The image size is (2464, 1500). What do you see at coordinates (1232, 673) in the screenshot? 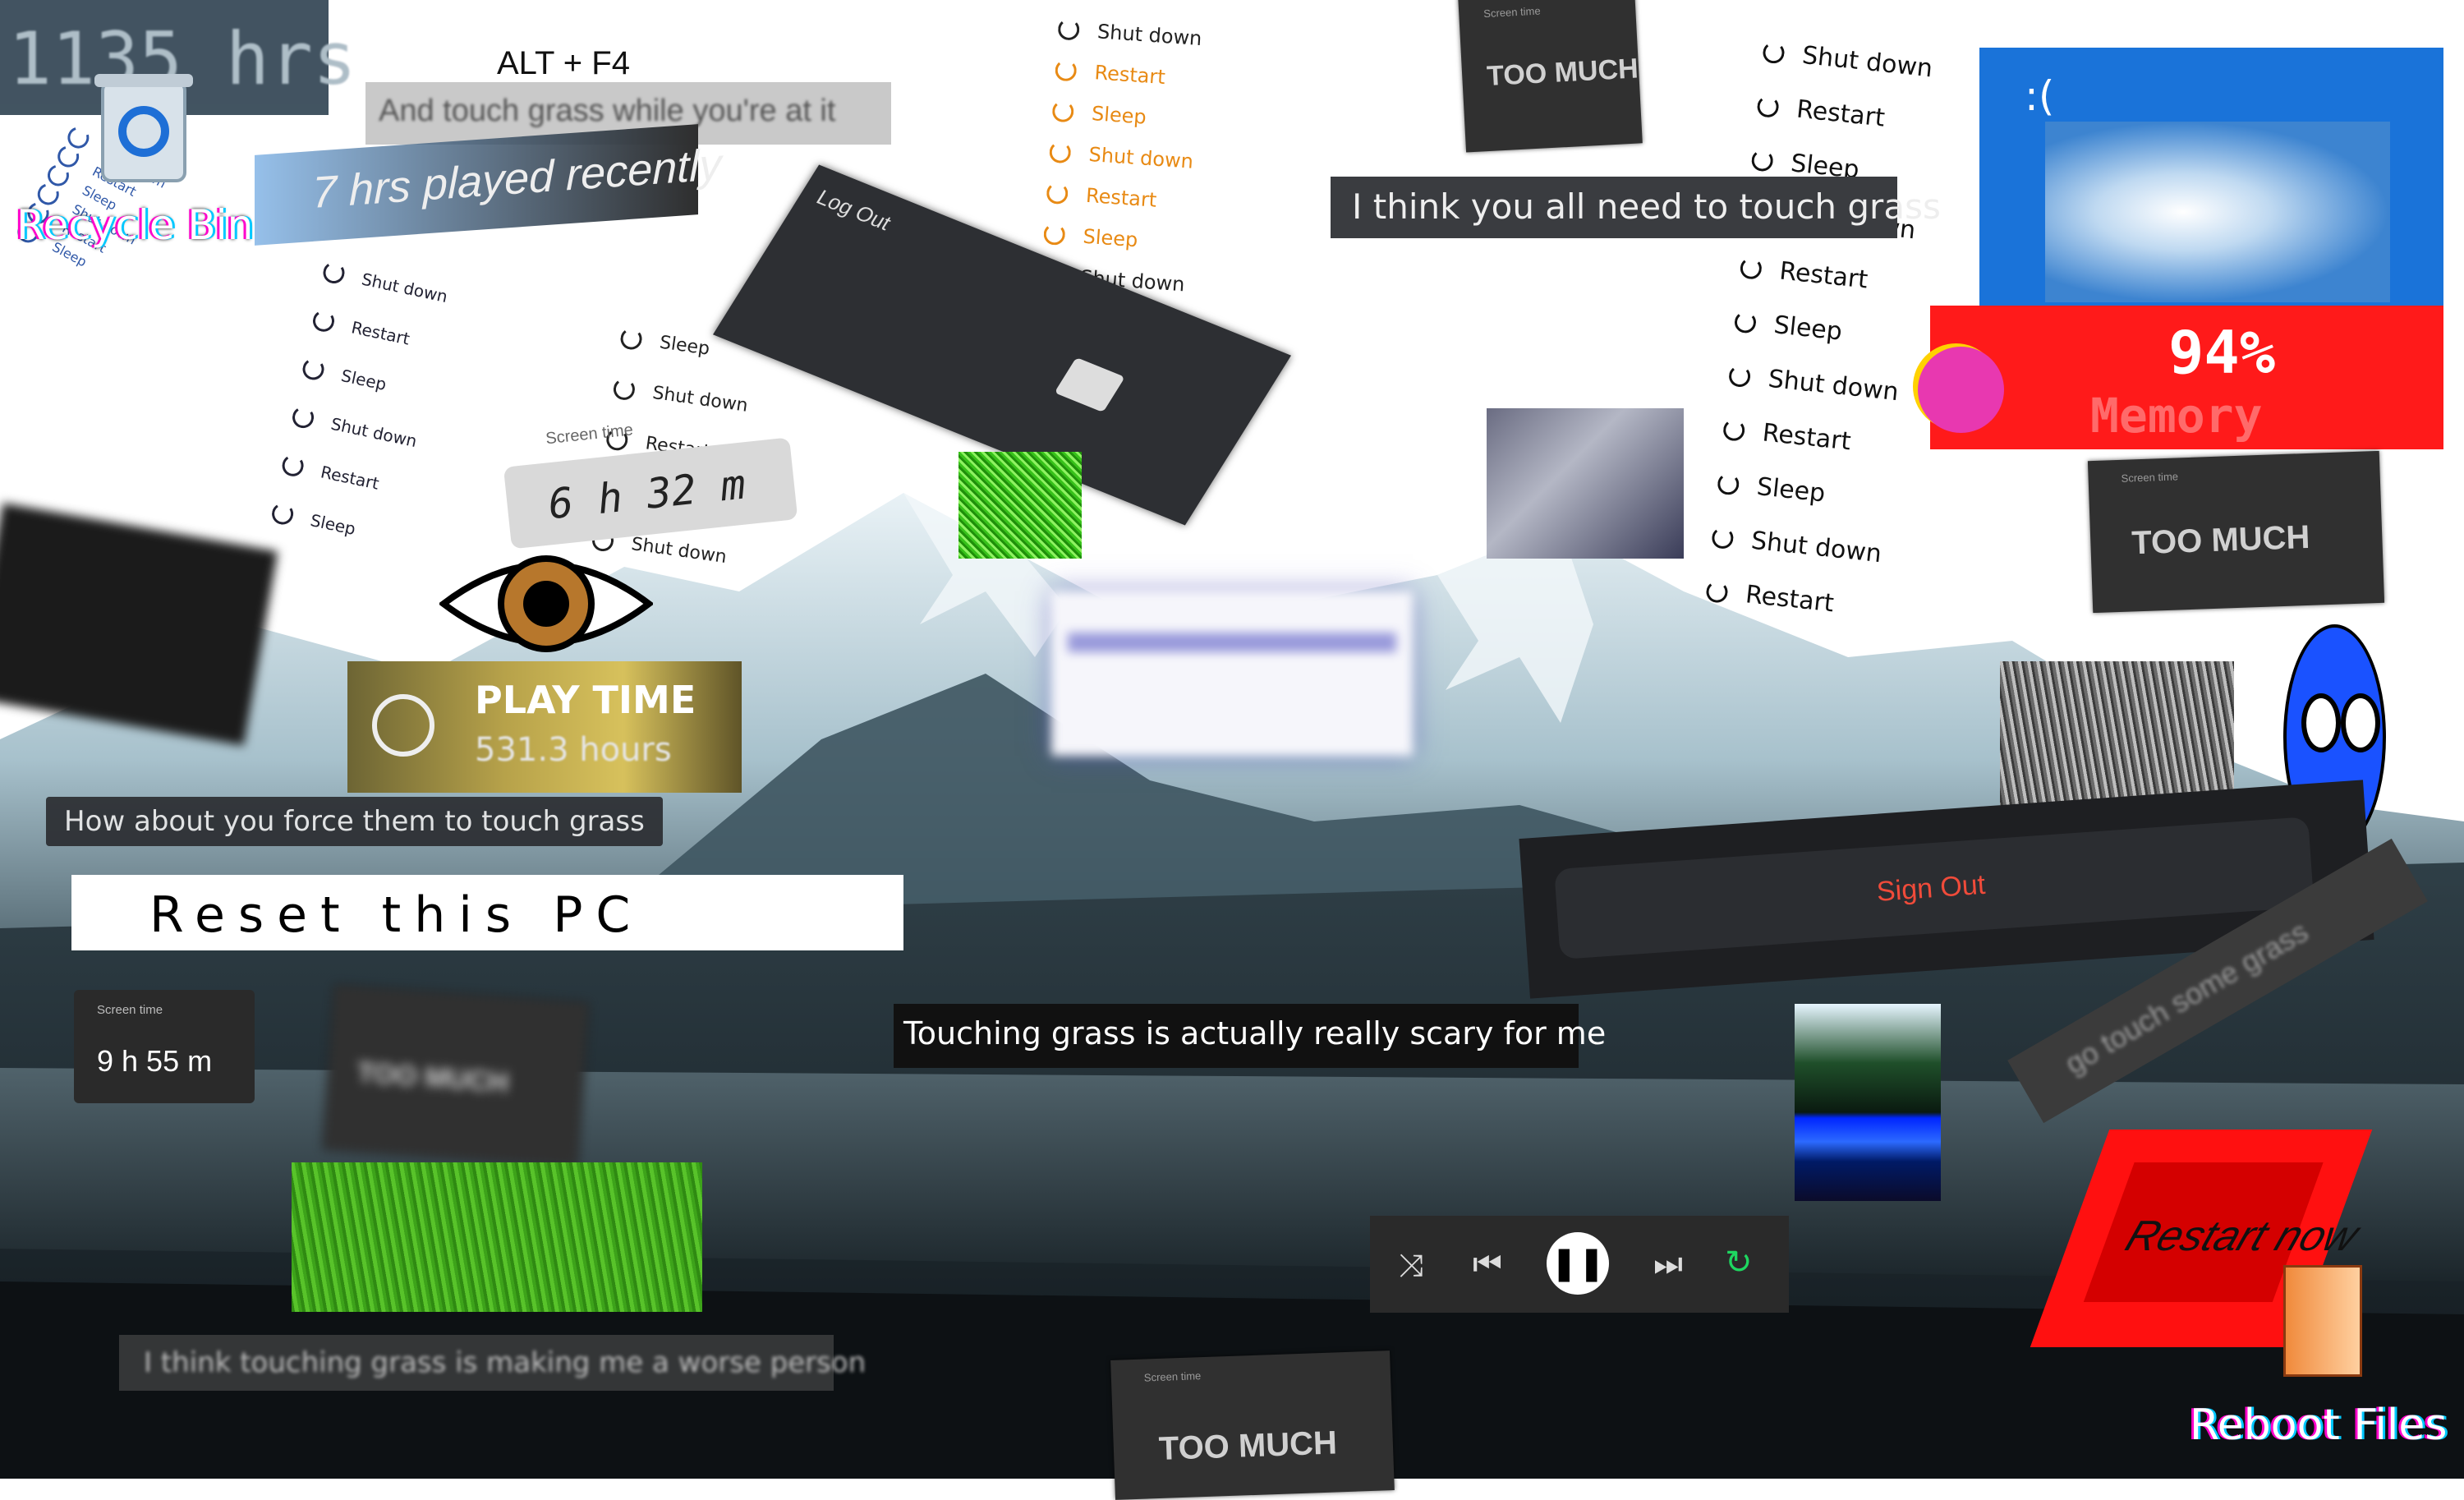
I see `blurred-notification` at bounding box center [1232, 673].